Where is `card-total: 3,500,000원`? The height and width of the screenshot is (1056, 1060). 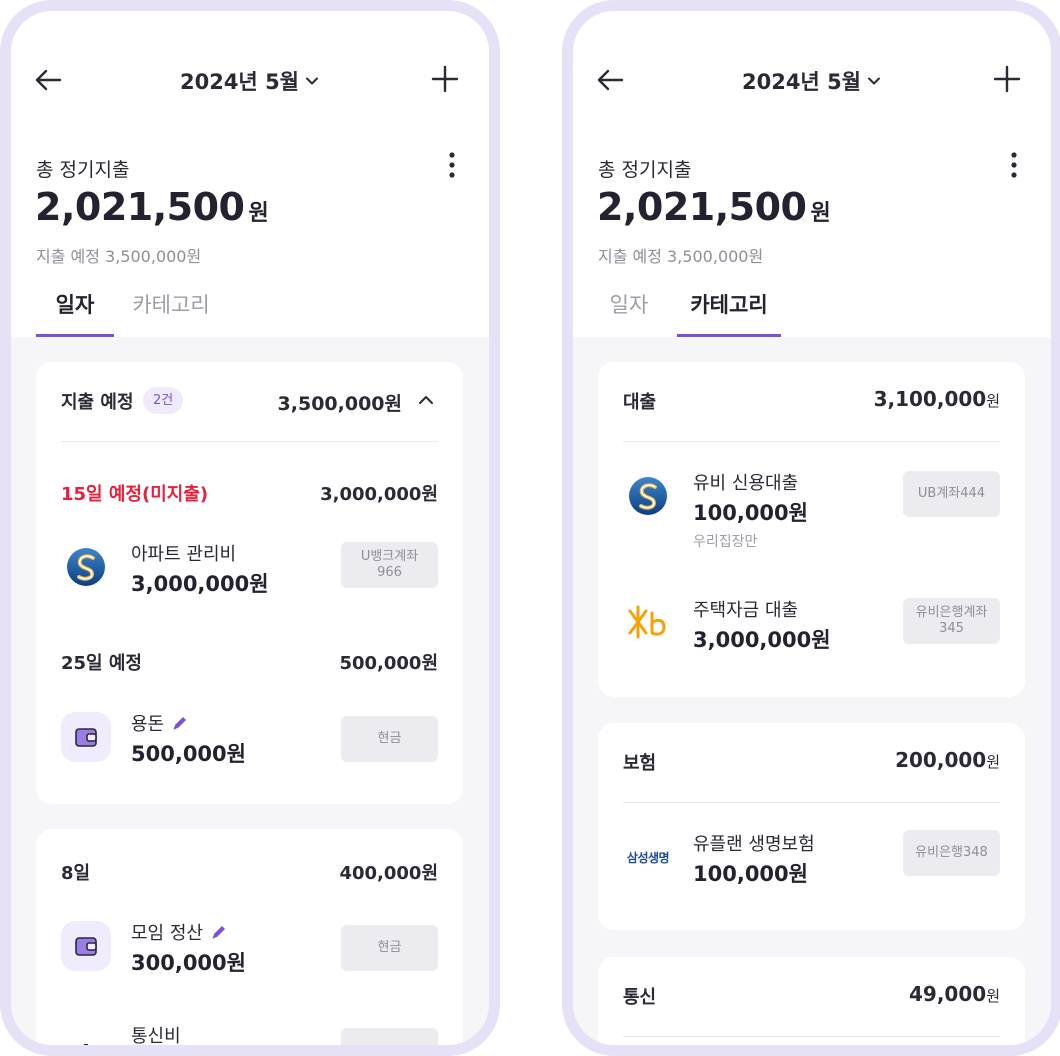 card-total: 3,500,000원 is located at coordinates (339, 404).